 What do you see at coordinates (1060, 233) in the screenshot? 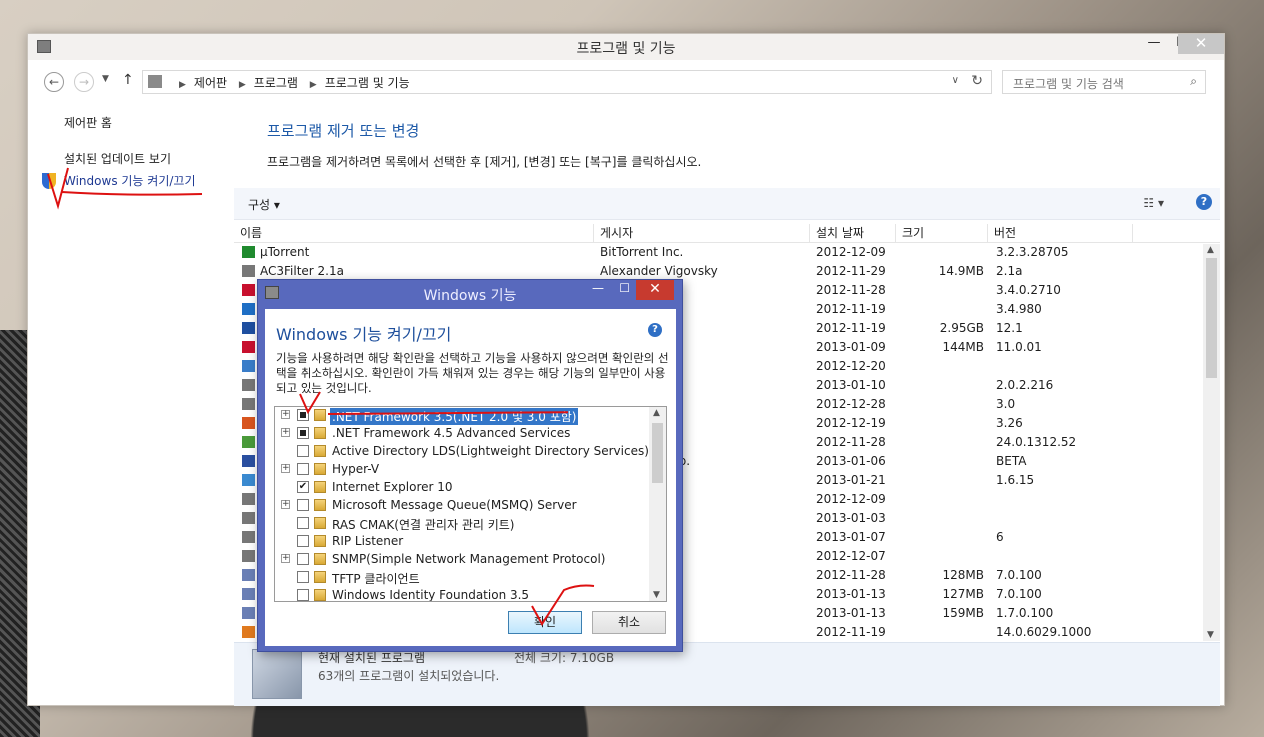
I see `column-header-version: 버전` at bounding box center [1060, 233].